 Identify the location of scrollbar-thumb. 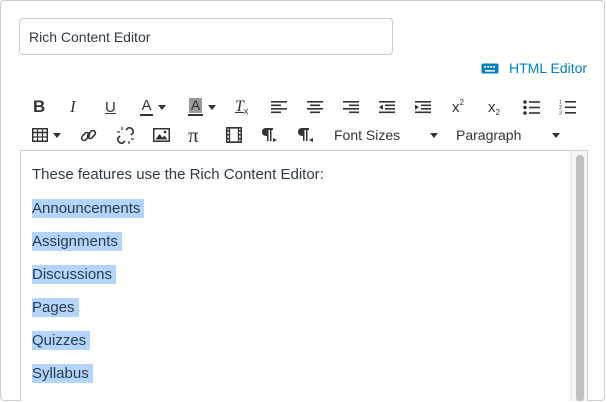
(580, 278).